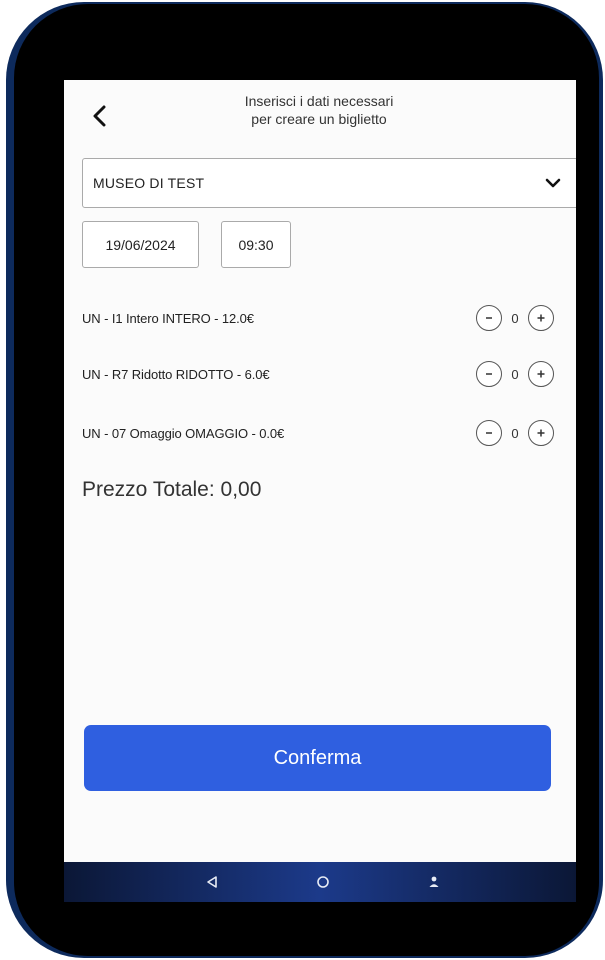 This screenshot has width=605, height=960. I want to click on ticket-row: UN - R7 Ridotto RIDOTTO - 6.0€ 0, so click(318, 374).